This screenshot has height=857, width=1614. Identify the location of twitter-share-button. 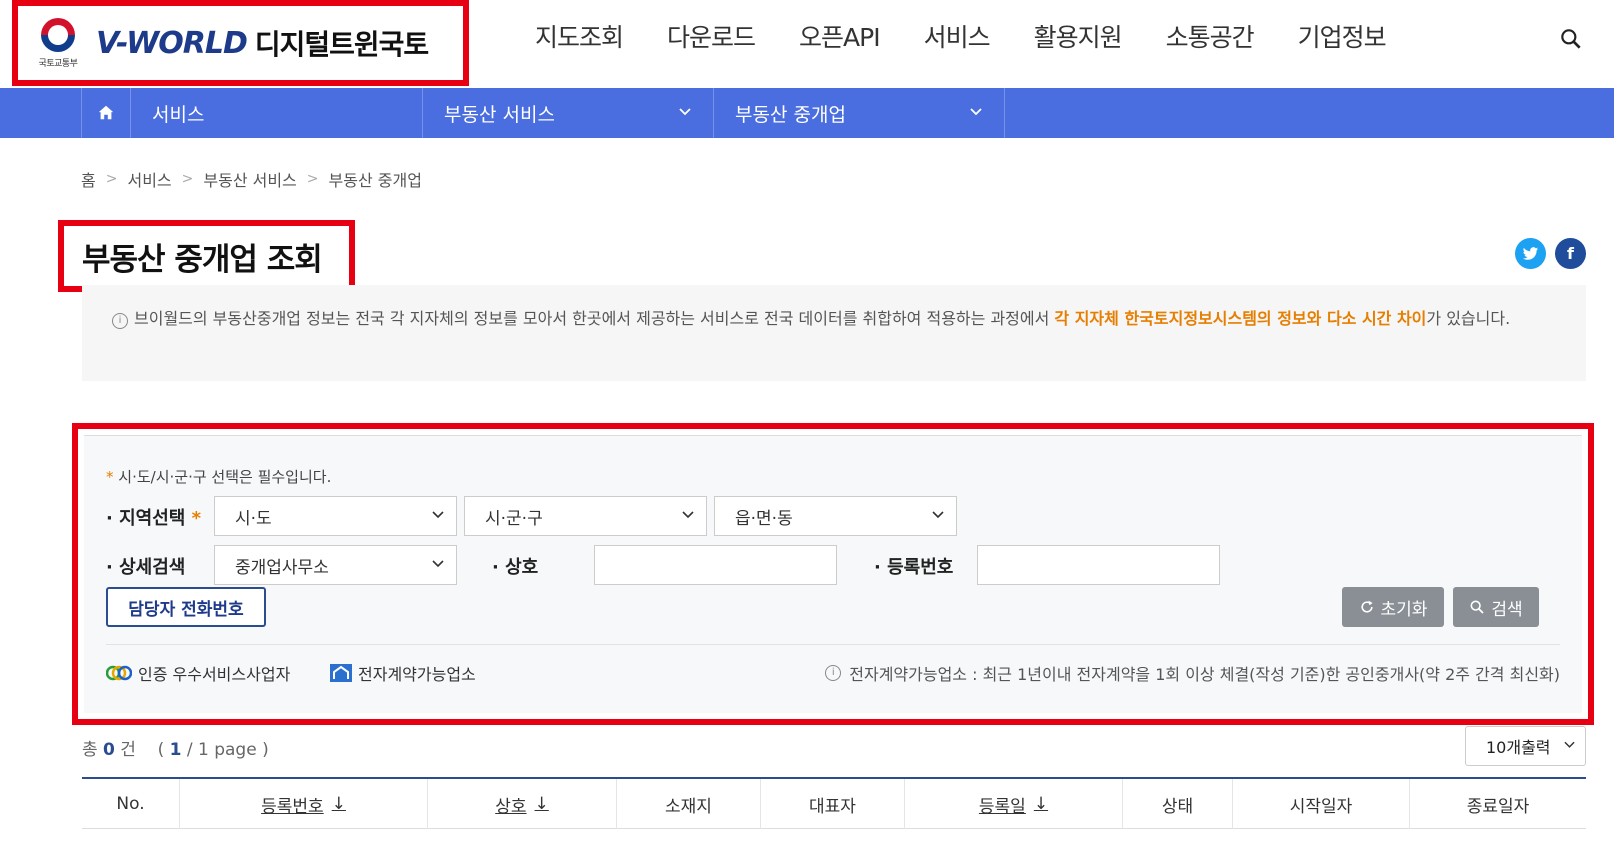
(1530, 253).